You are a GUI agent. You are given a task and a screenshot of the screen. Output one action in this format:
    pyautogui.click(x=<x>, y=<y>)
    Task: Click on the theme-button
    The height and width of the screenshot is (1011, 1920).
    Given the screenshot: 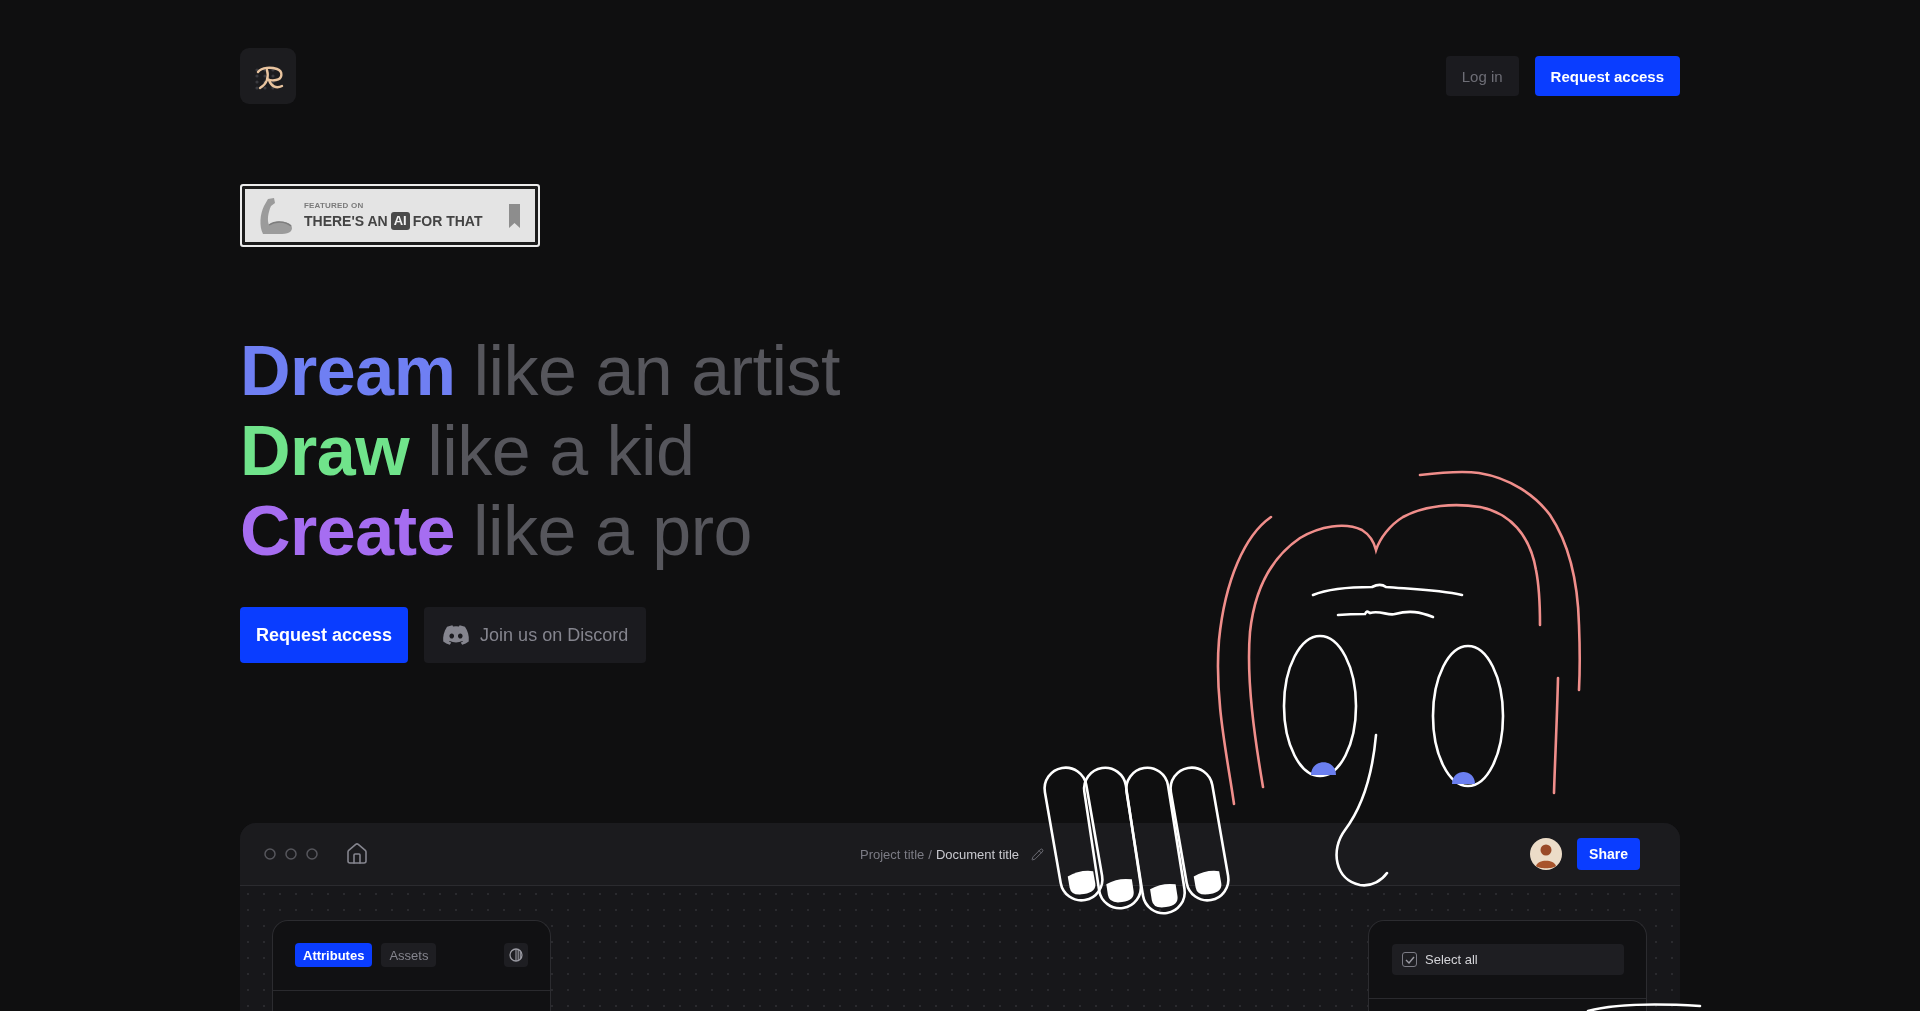 What is the action you would take?
    pyautogui.click(x=516, y=955)
    